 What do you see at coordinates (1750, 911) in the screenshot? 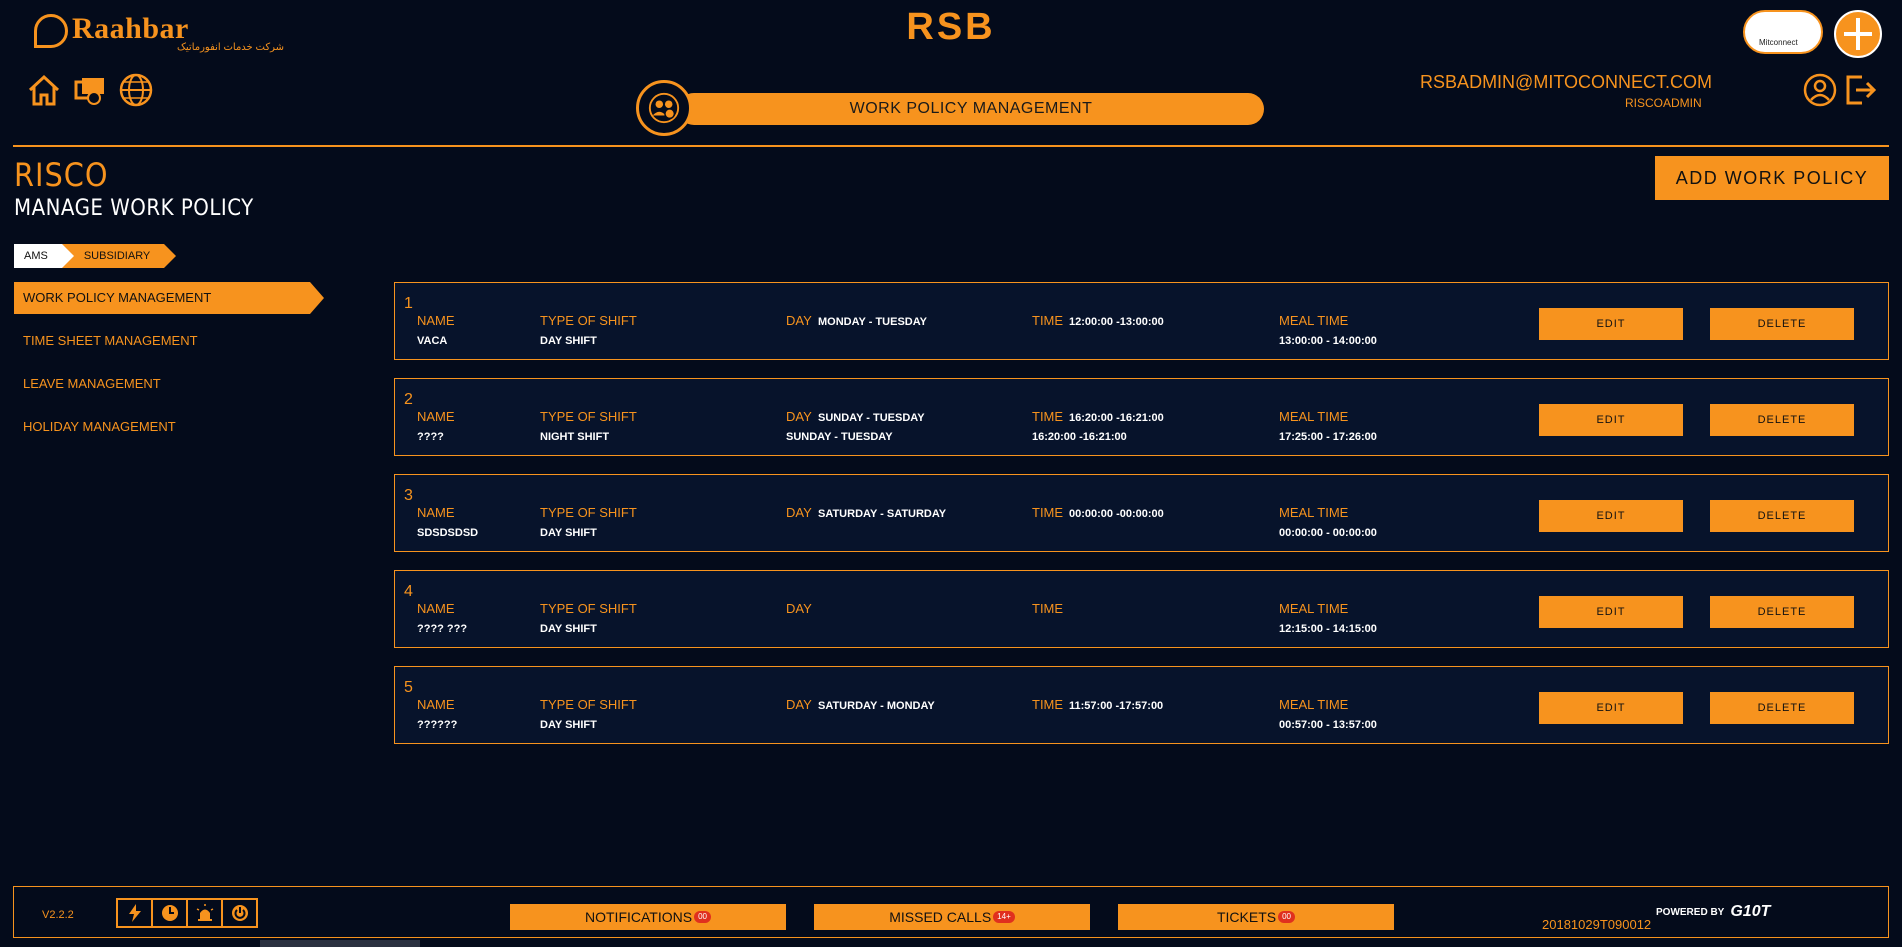
I see `g10t-logo: G10T` at bounding box center [1750, 911].